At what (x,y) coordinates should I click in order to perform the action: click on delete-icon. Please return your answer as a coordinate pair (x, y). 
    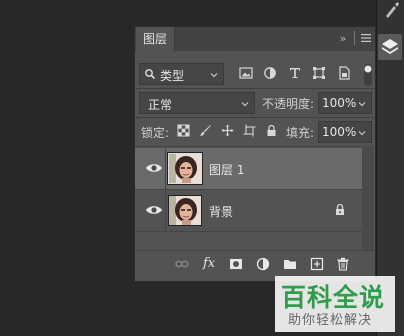
    Looking at the image, I should click on (343, 264).